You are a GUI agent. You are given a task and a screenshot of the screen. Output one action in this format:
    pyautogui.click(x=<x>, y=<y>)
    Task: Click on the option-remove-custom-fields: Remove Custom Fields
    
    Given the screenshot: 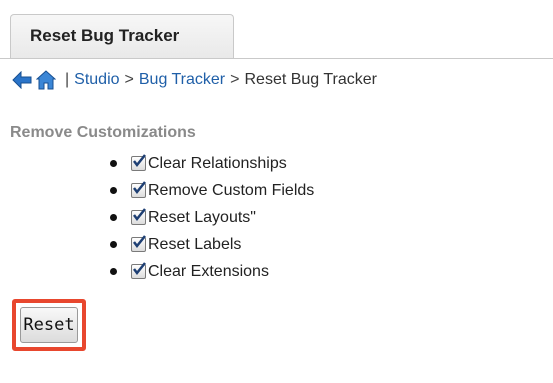 What is the action you would take?
    pyautogui.click(x=212, y=190)
    